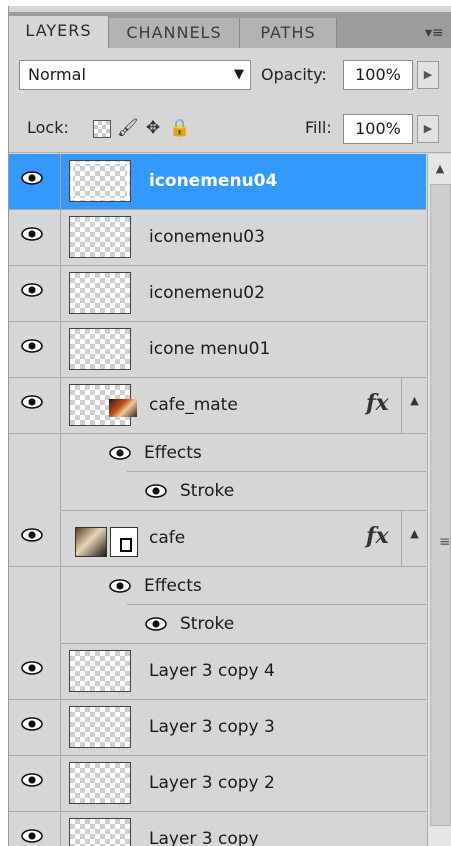 The image size is (451, 846). I want to click on cafe-layer-thumbnail, so click(91, 542).